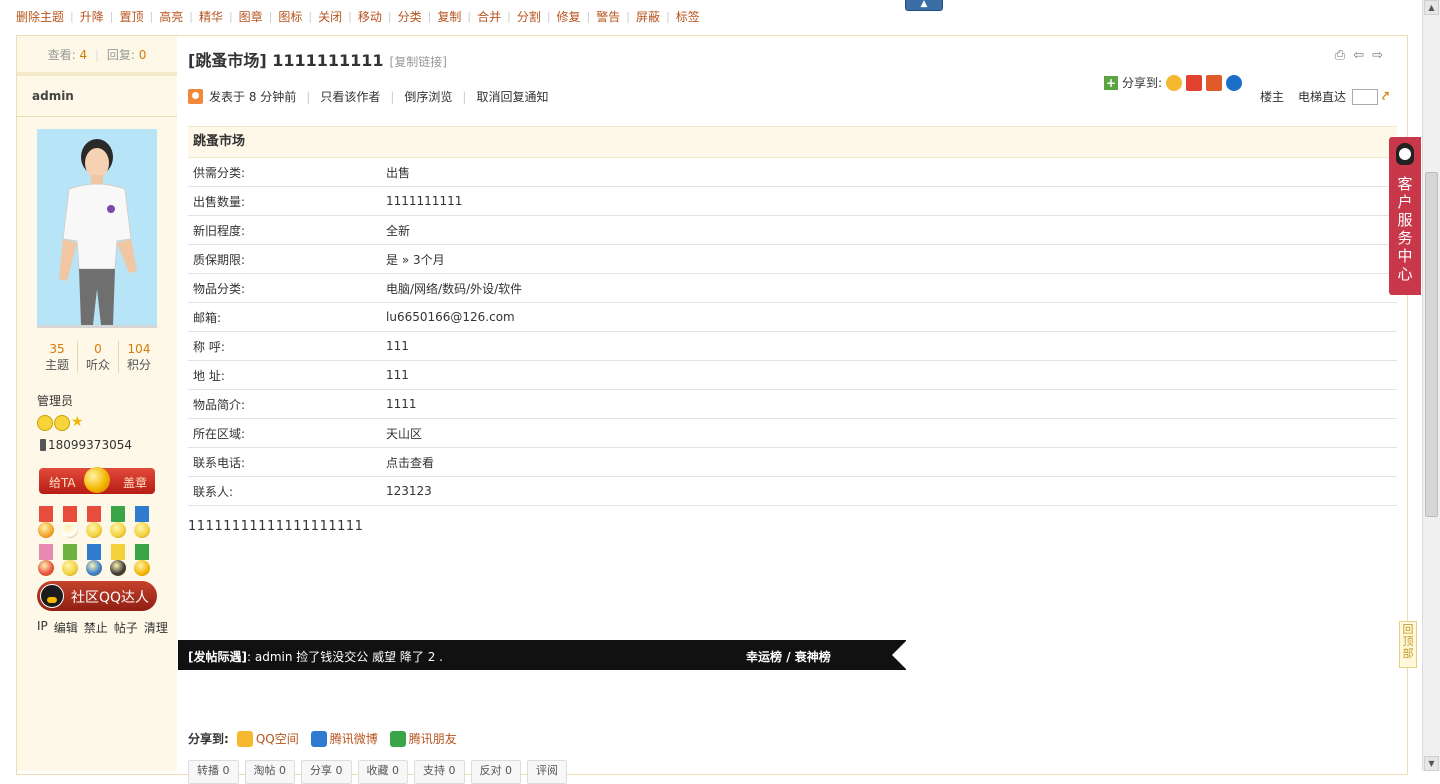  I want to click on go-floor-icon: ⤤, so click(1385, 96).